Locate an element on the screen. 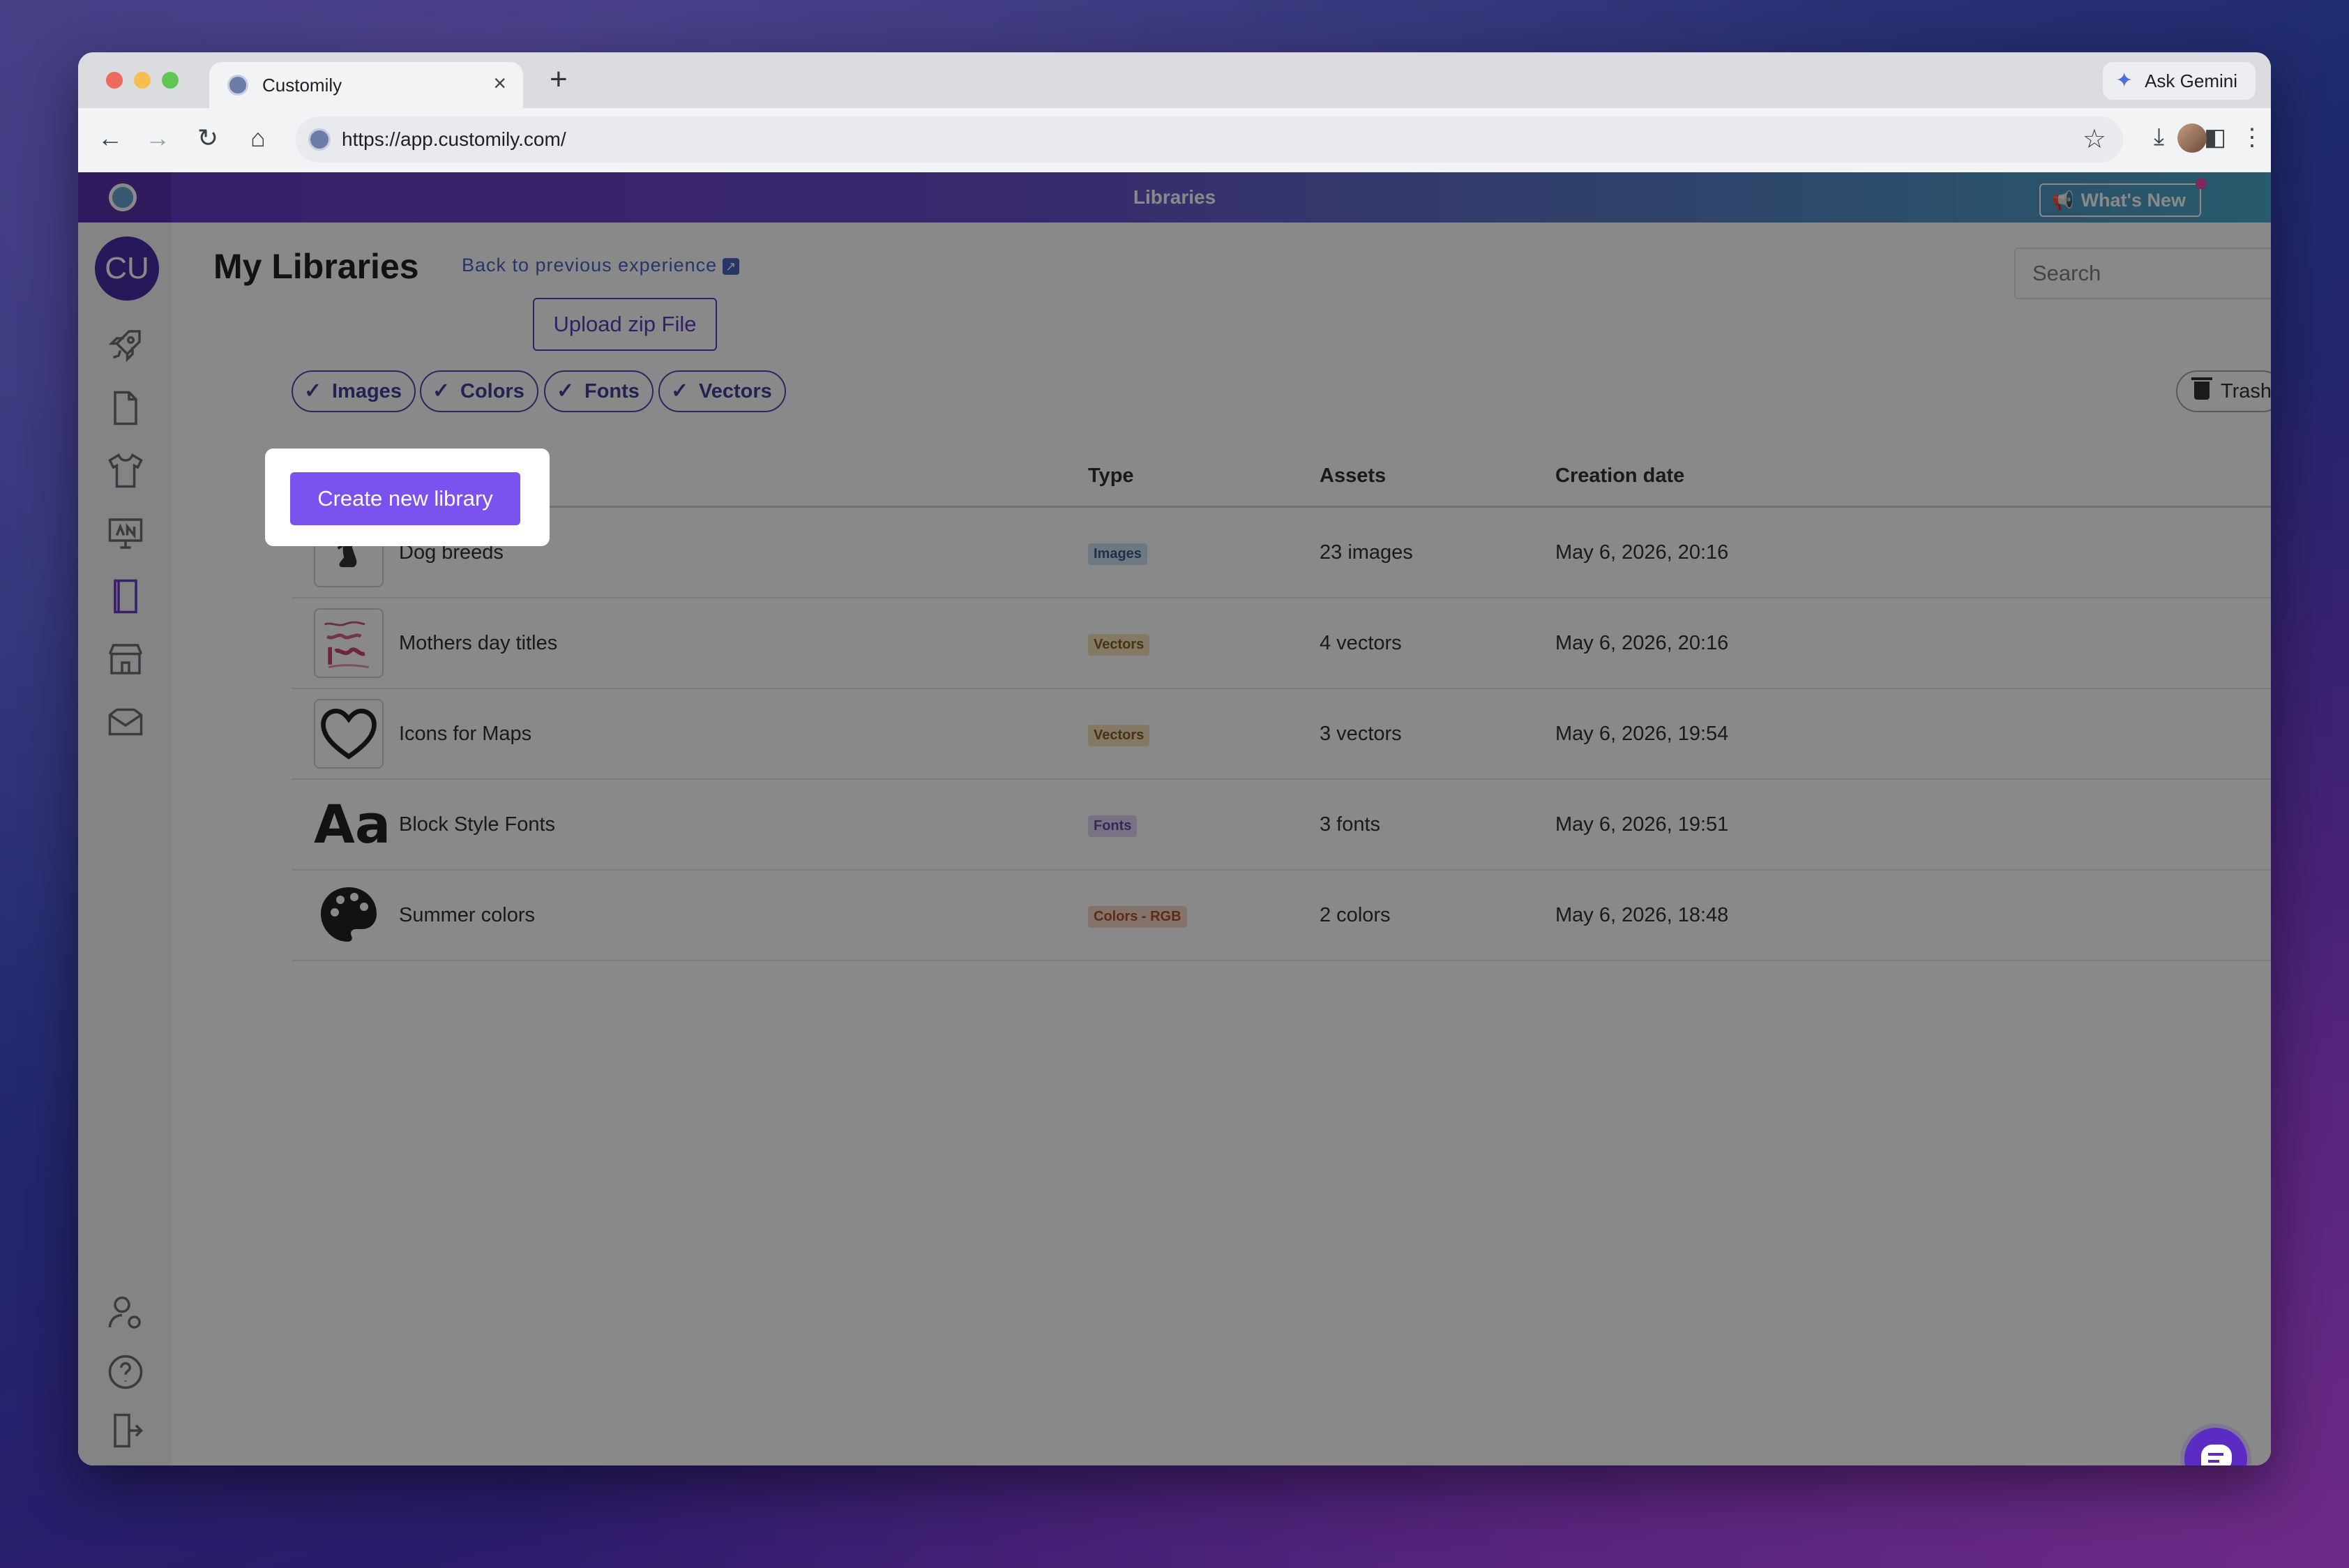 The image size is (2349, 1568). column-header-assets: Assets is located at coordinates (1438, 477).